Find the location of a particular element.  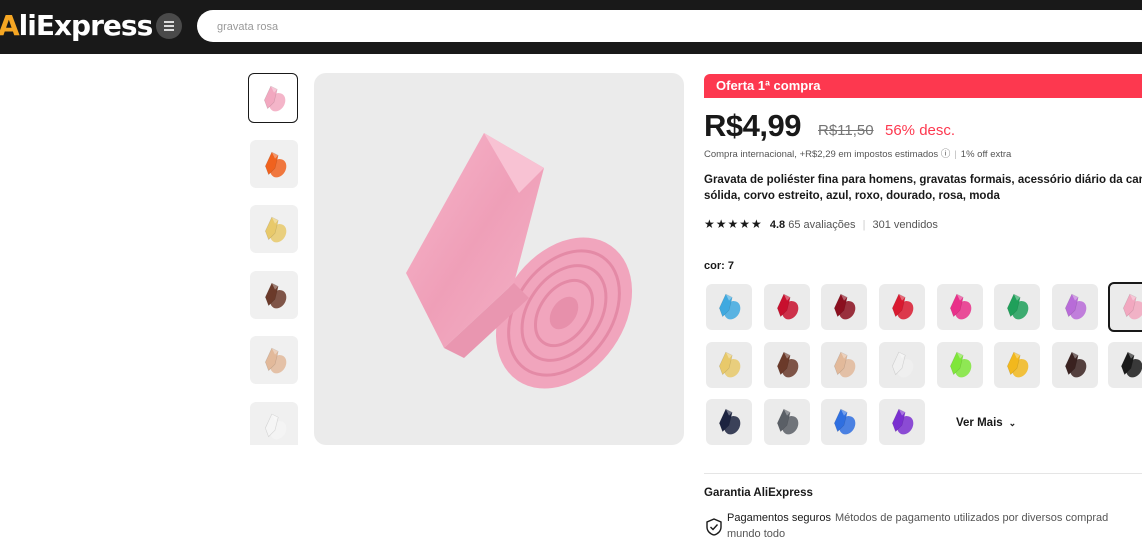

thumbnail-gold is located at coordinates (274, 229).